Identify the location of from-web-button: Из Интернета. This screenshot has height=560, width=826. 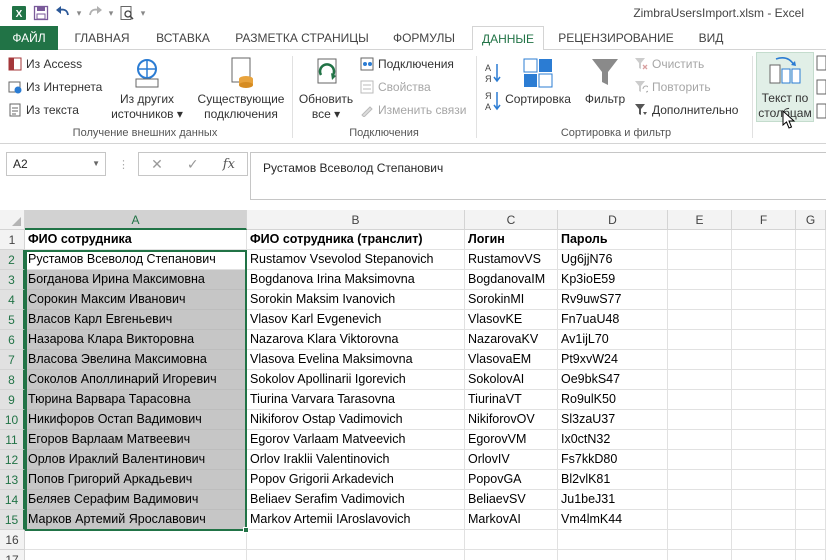
(55, 87).